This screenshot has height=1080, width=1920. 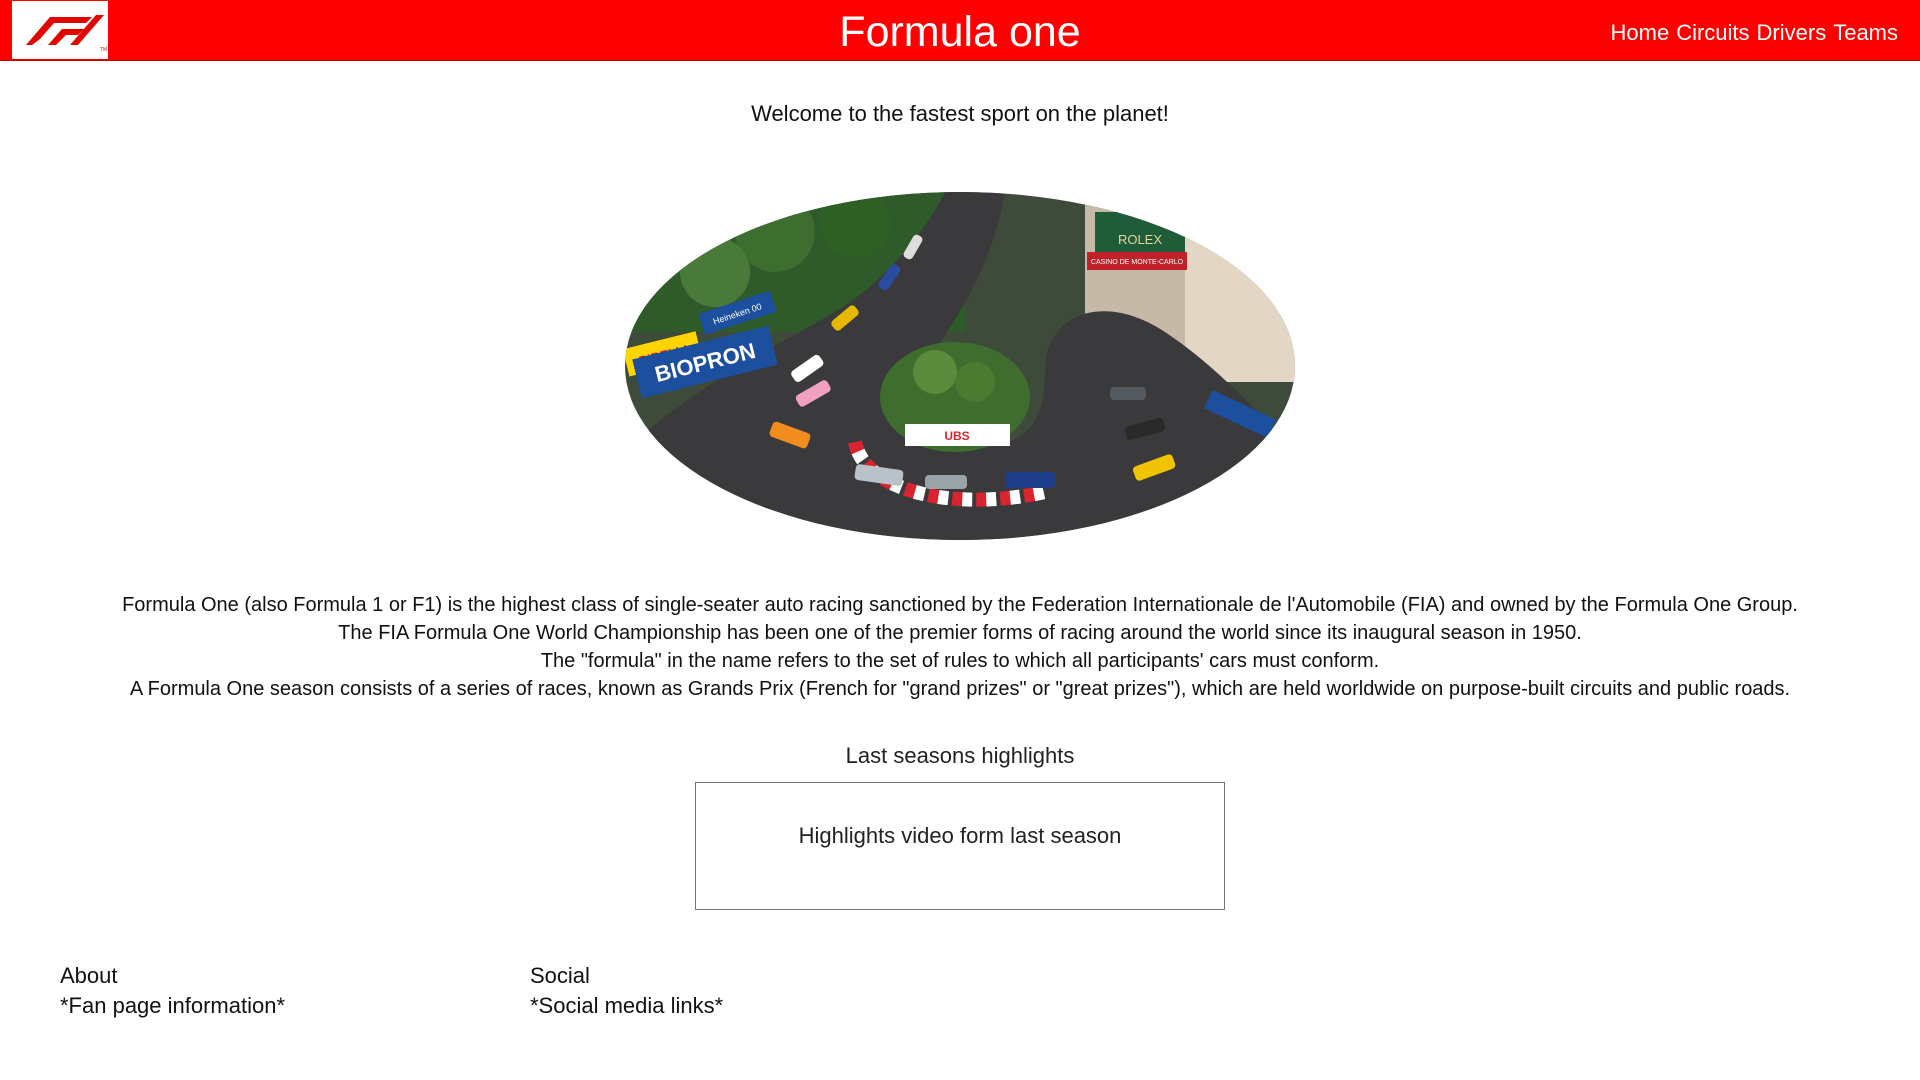 What do you see at coordinates (172, 991) in the screenshot?
I see `footer-about: About *Fan page information*` at bounding box center [172, 991].